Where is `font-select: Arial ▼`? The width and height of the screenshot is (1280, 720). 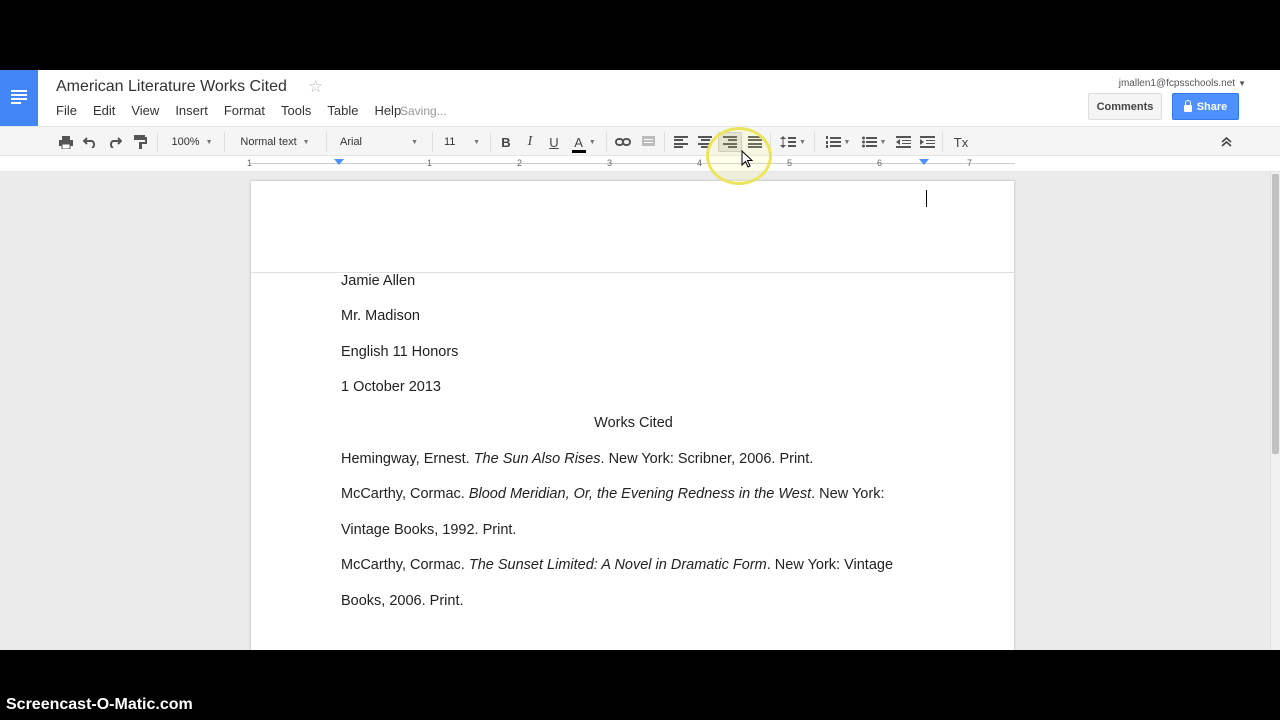 font-select: Arial ▼ is located at coordinates (379, 142).